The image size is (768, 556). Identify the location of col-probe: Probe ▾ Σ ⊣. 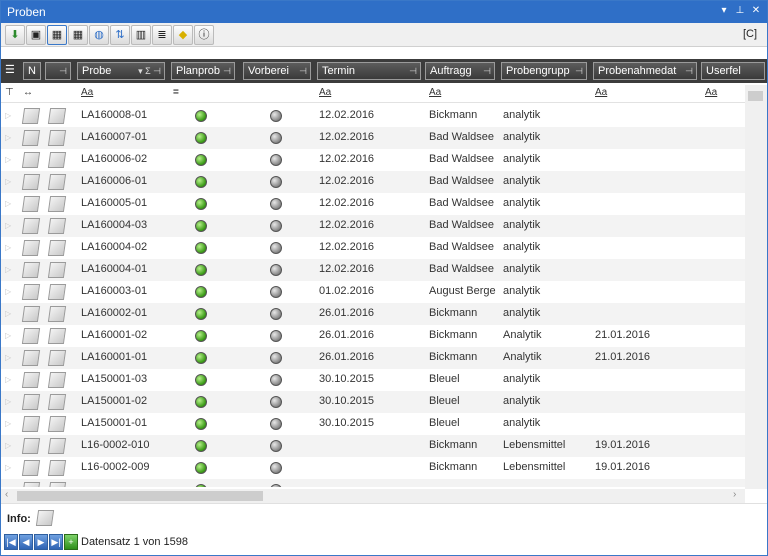
(121, 71).